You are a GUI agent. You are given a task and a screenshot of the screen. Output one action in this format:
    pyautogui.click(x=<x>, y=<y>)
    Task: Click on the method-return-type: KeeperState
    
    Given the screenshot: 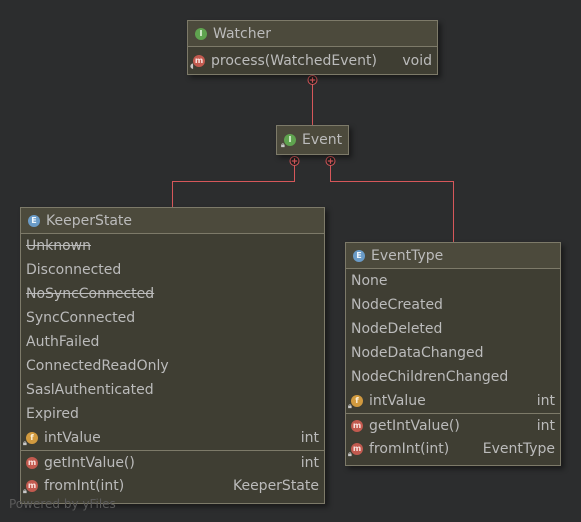 What is the action you would take?
    pyautogui.click(x=275, y=486)
    